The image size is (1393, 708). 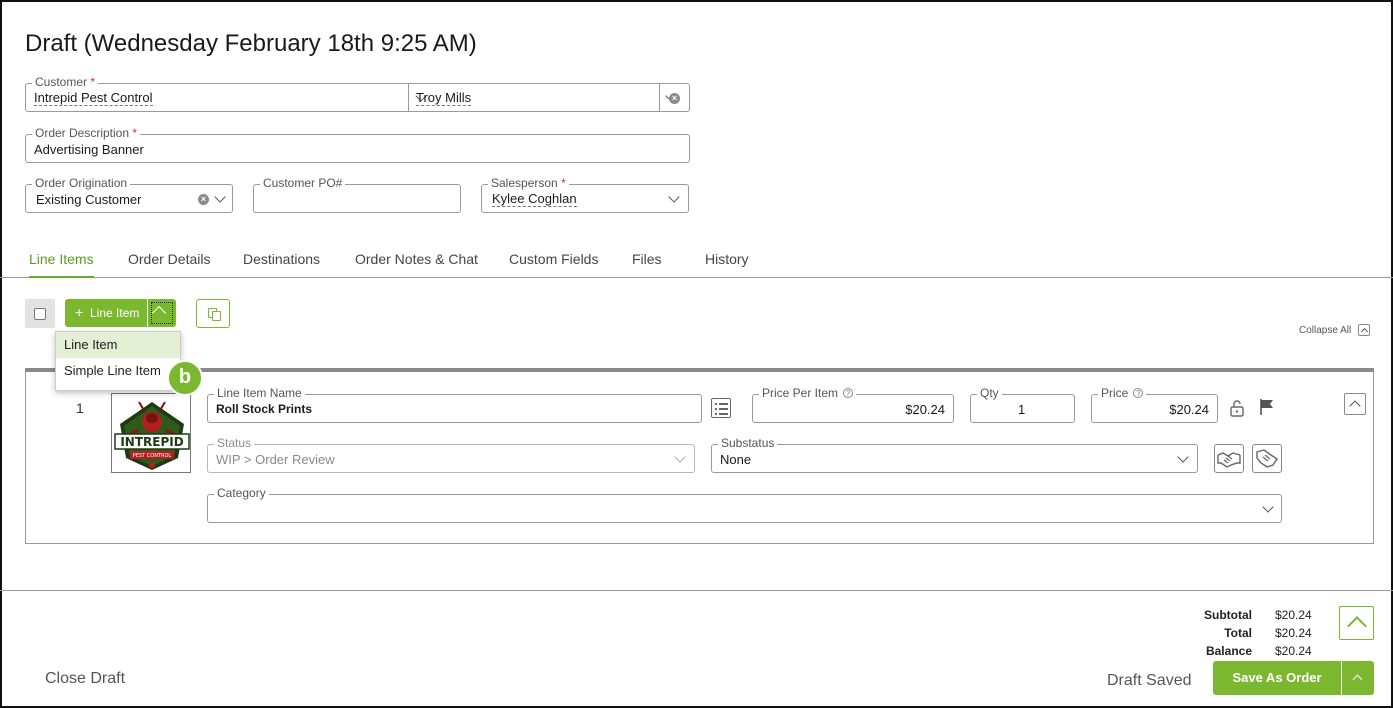 I want to click on substatus-field: Substatus None, so click(x=954, y=454).